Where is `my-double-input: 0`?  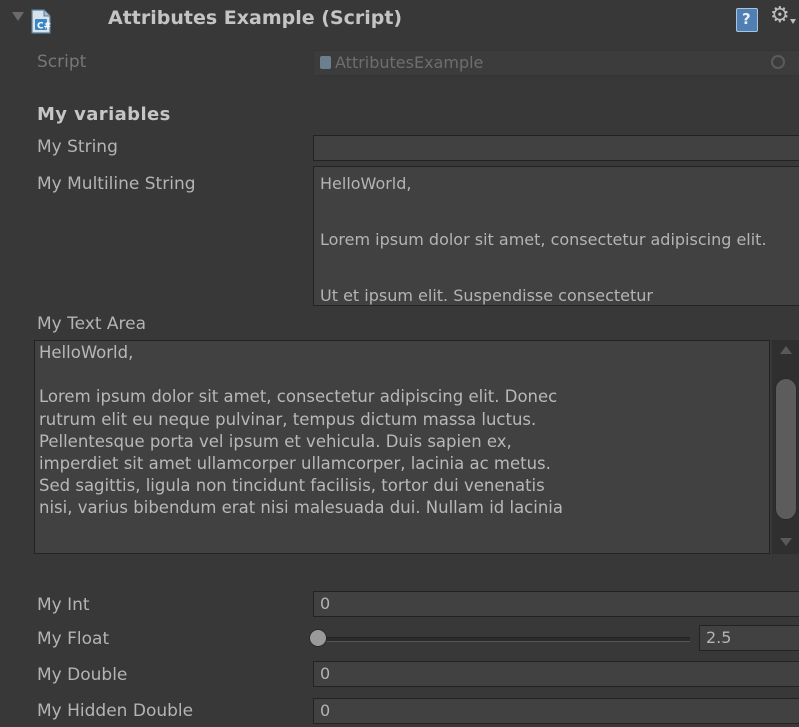 my-double-input: 0 is located at coordinates (556, 674).